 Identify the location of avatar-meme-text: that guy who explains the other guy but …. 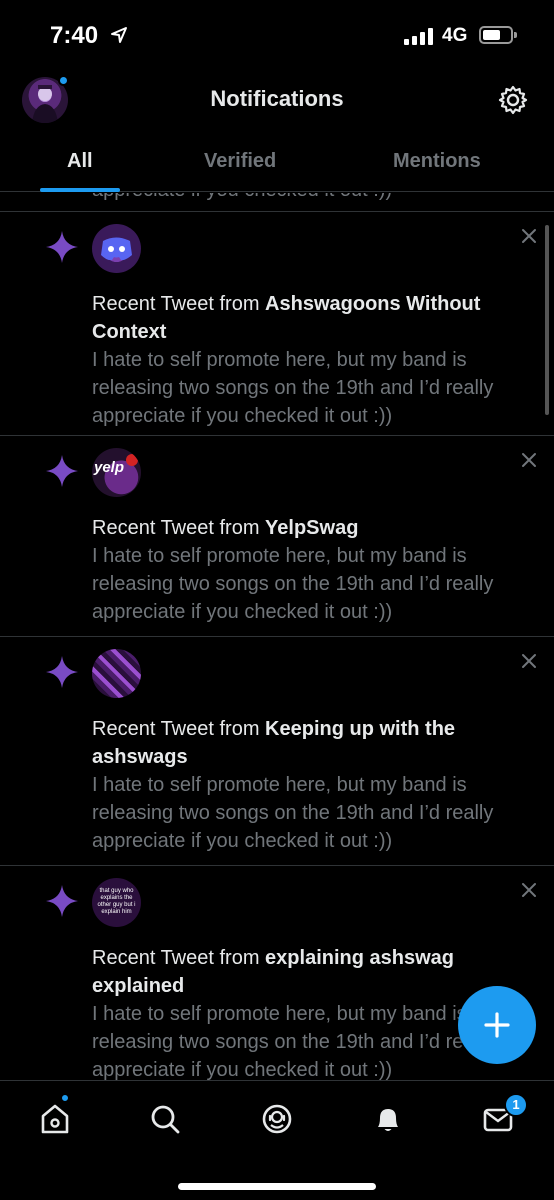
(116, 901).